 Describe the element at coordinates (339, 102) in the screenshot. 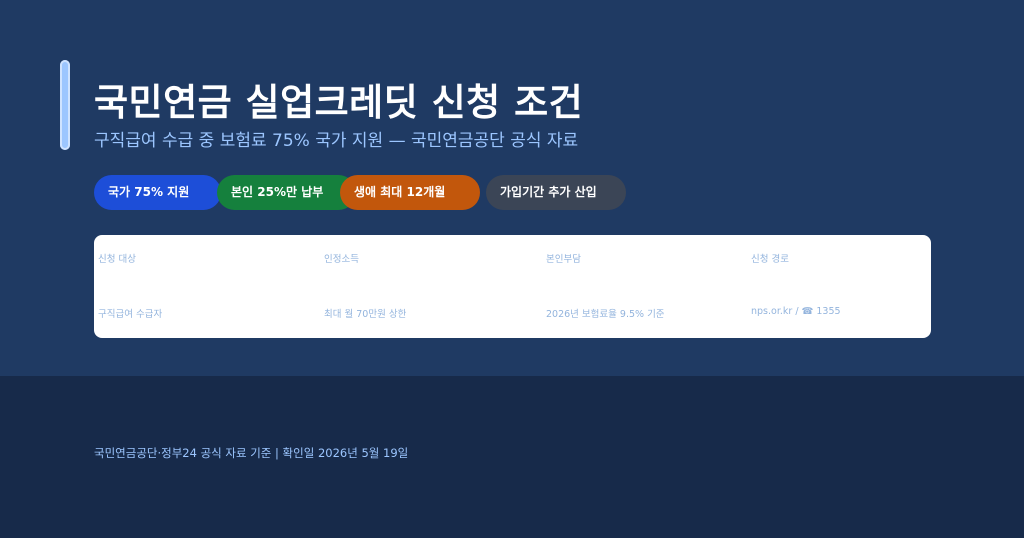

I see `page-title: 국민연금 실업크레딧 신청 조건` at that location.